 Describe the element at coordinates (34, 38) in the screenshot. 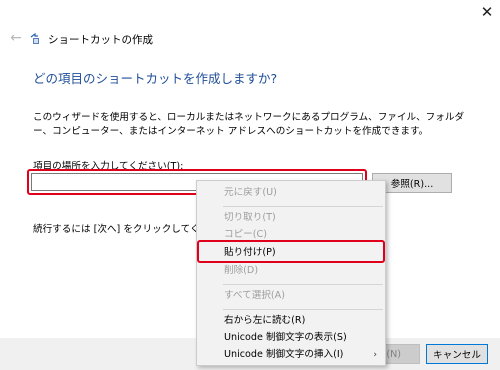

I see `shortcut-wizard-icon` at that location.